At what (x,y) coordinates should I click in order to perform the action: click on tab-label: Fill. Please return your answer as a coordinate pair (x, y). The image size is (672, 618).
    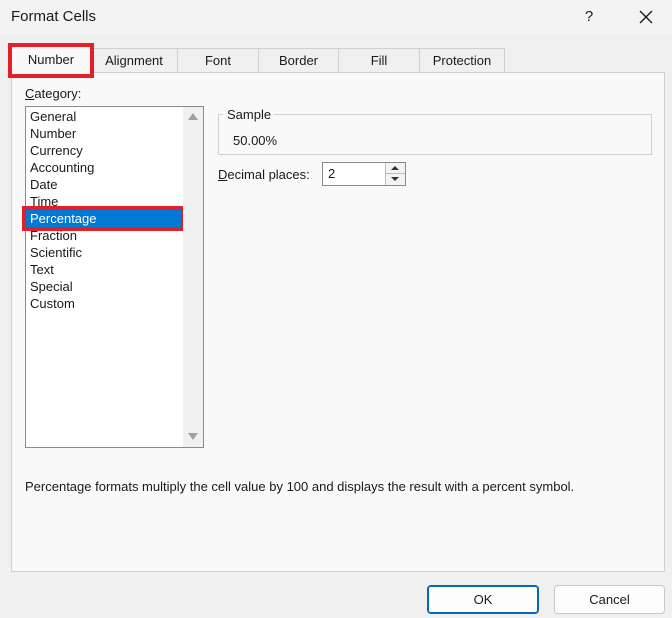
    Looking at the image, I should click on (379, 60).